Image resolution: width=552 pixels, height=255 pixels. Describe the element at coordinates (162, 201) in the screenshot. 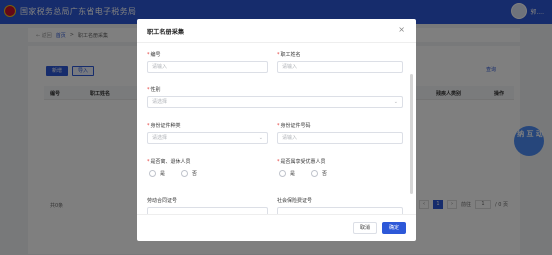

I see `labor-contract-label: 劳动合同证号` at that location.